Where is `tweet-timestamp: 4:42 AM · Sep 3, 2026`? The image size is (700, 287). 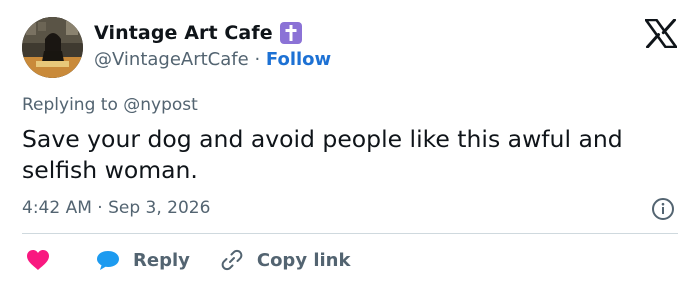 tweet-timestamp: 4:42 AM · Sep 3, 2026 is located at coordinates (116, 208).